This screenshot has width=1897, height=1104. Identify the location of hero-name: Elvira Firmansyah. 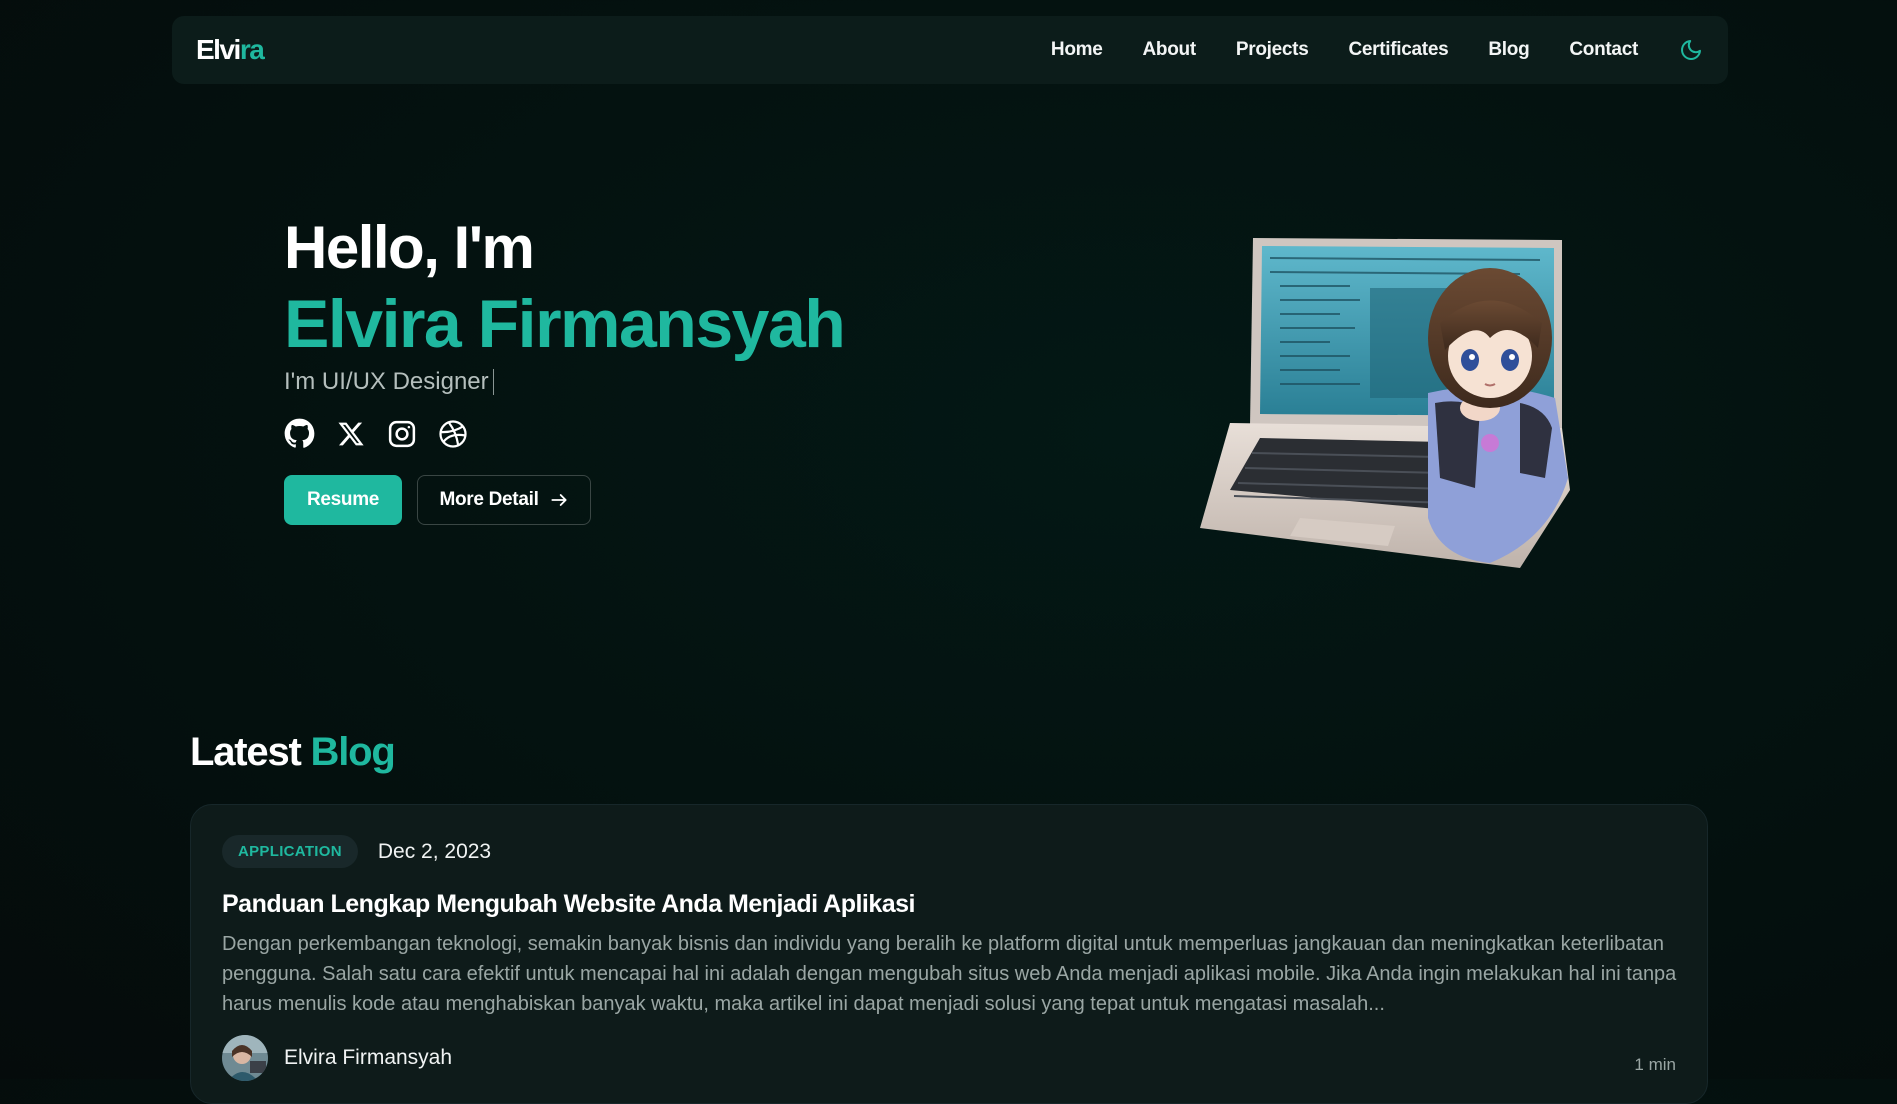
(565, 324).